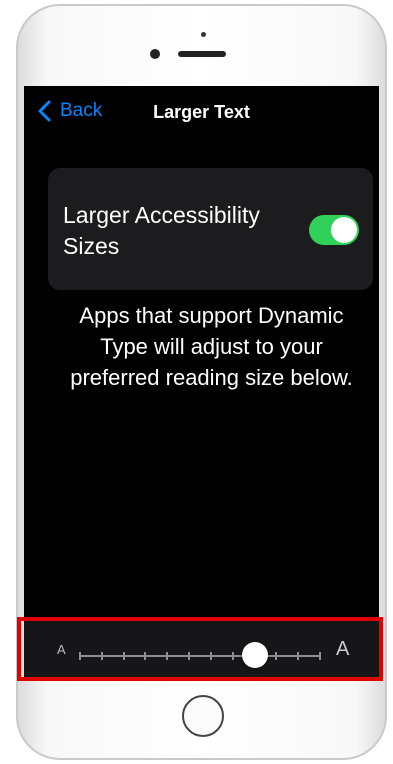  I want to click on accessibility-sizes-row: Larger Accessibility Sizes, so click(210, 229).